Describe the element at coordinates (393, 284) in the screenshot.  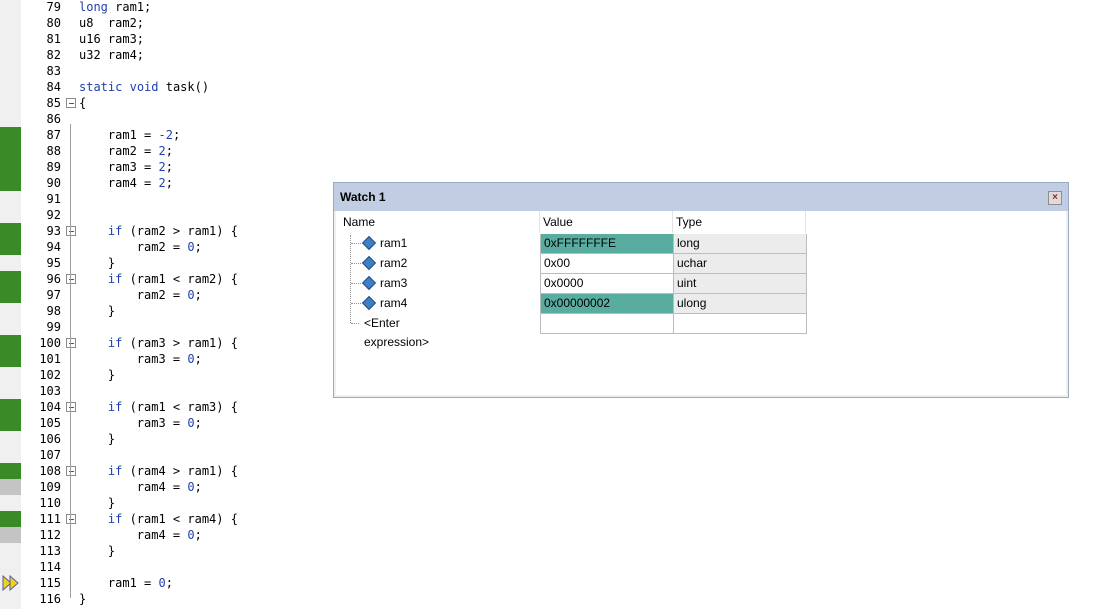
I see `watch-name-ram3: ram3` at that location.